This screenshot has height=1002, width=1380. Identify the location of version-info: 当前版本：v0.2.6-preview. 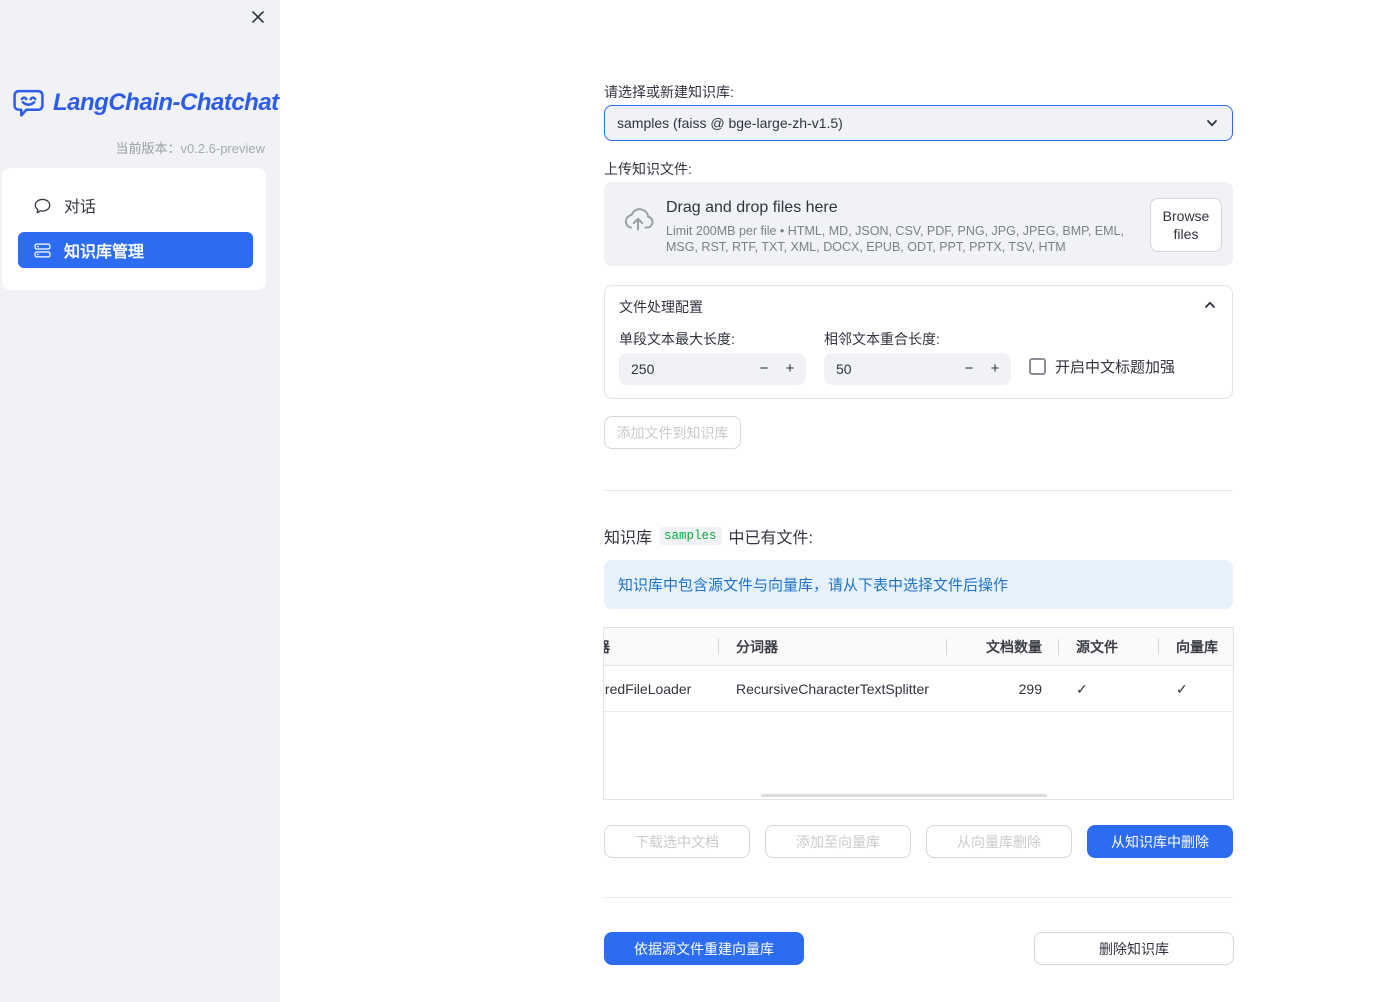
(190, 147).